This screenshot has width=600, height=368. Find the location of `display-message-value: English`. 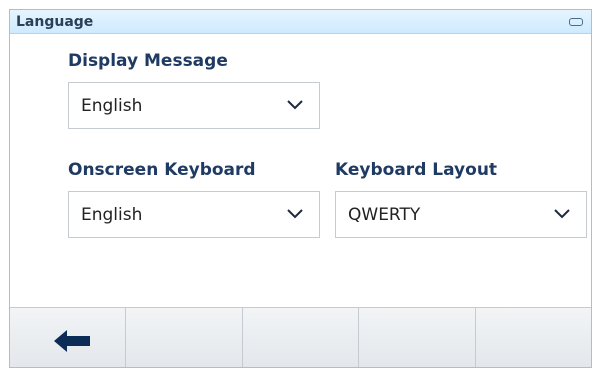

display-message-value: English is located at coordinates (112, 106).